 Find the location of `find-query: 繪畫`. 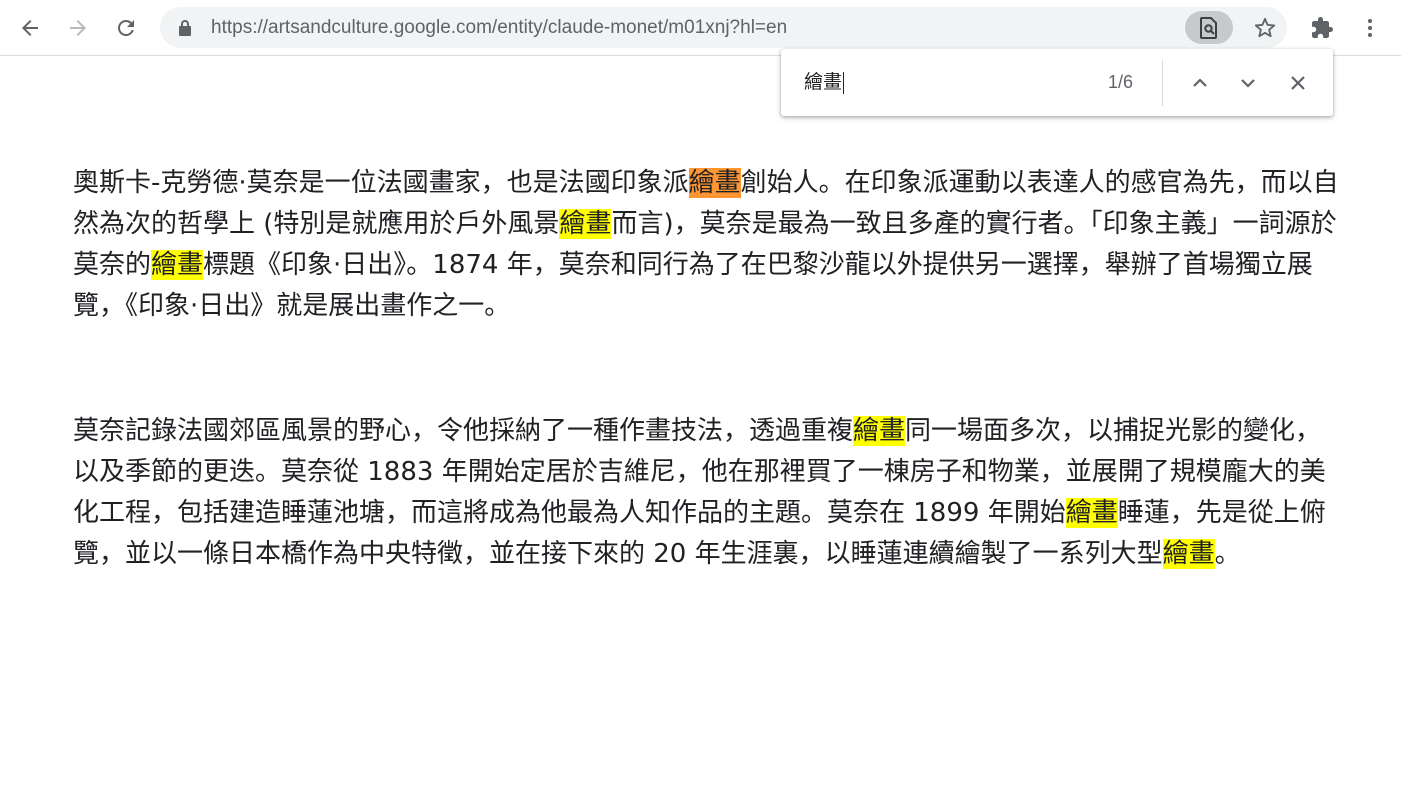

find-query: 繪畫 is located at coordinates (823, 82).